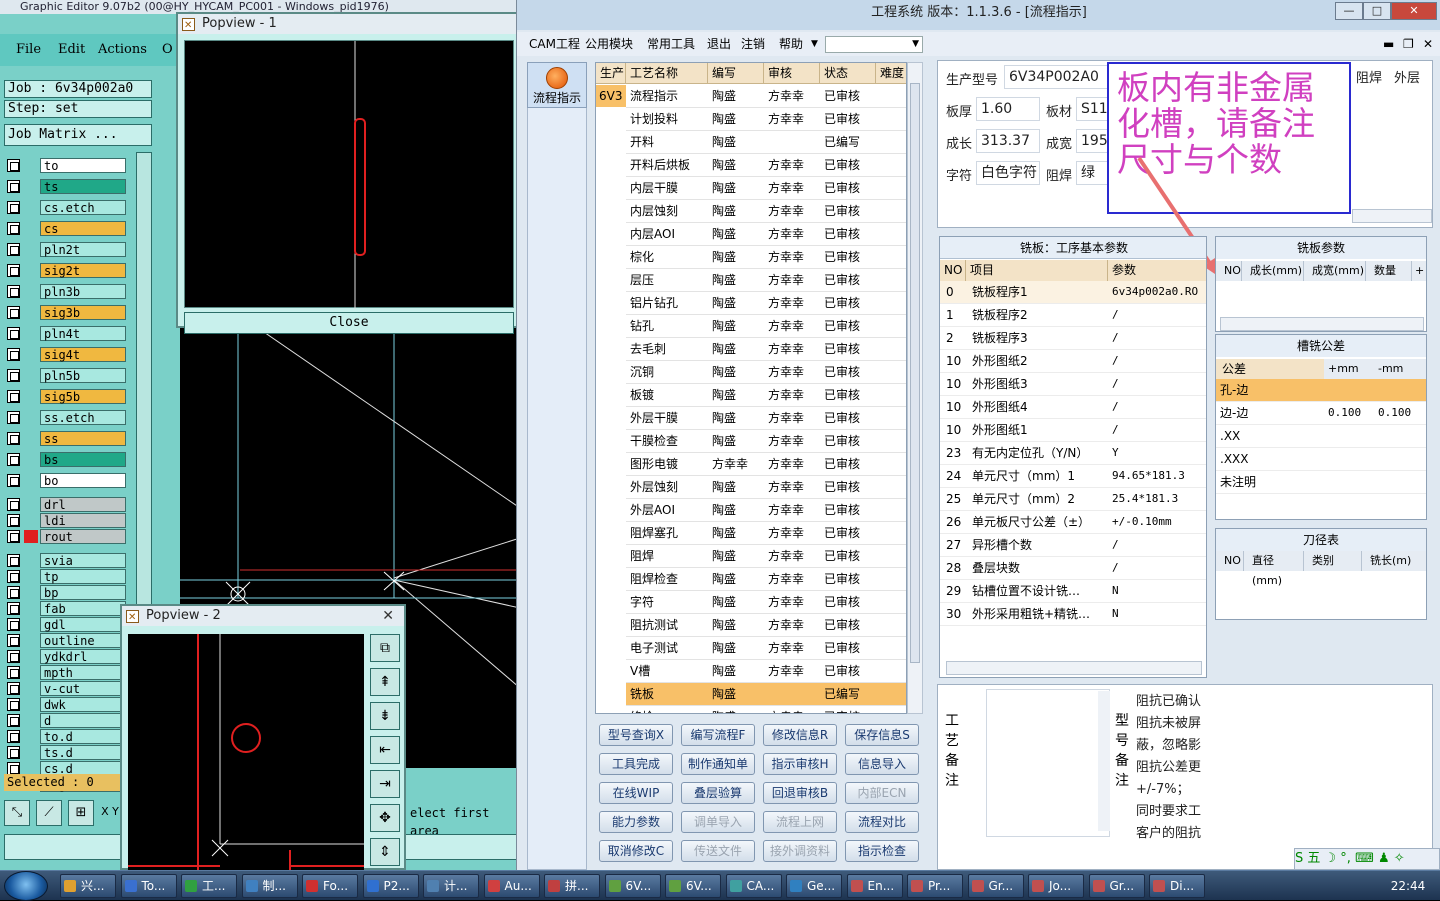 The height and width of the screenshot is (901, 1440). Describe the element at coordinates (1408, 886) in the screenshot. I see `clock: 22:44` at that location.